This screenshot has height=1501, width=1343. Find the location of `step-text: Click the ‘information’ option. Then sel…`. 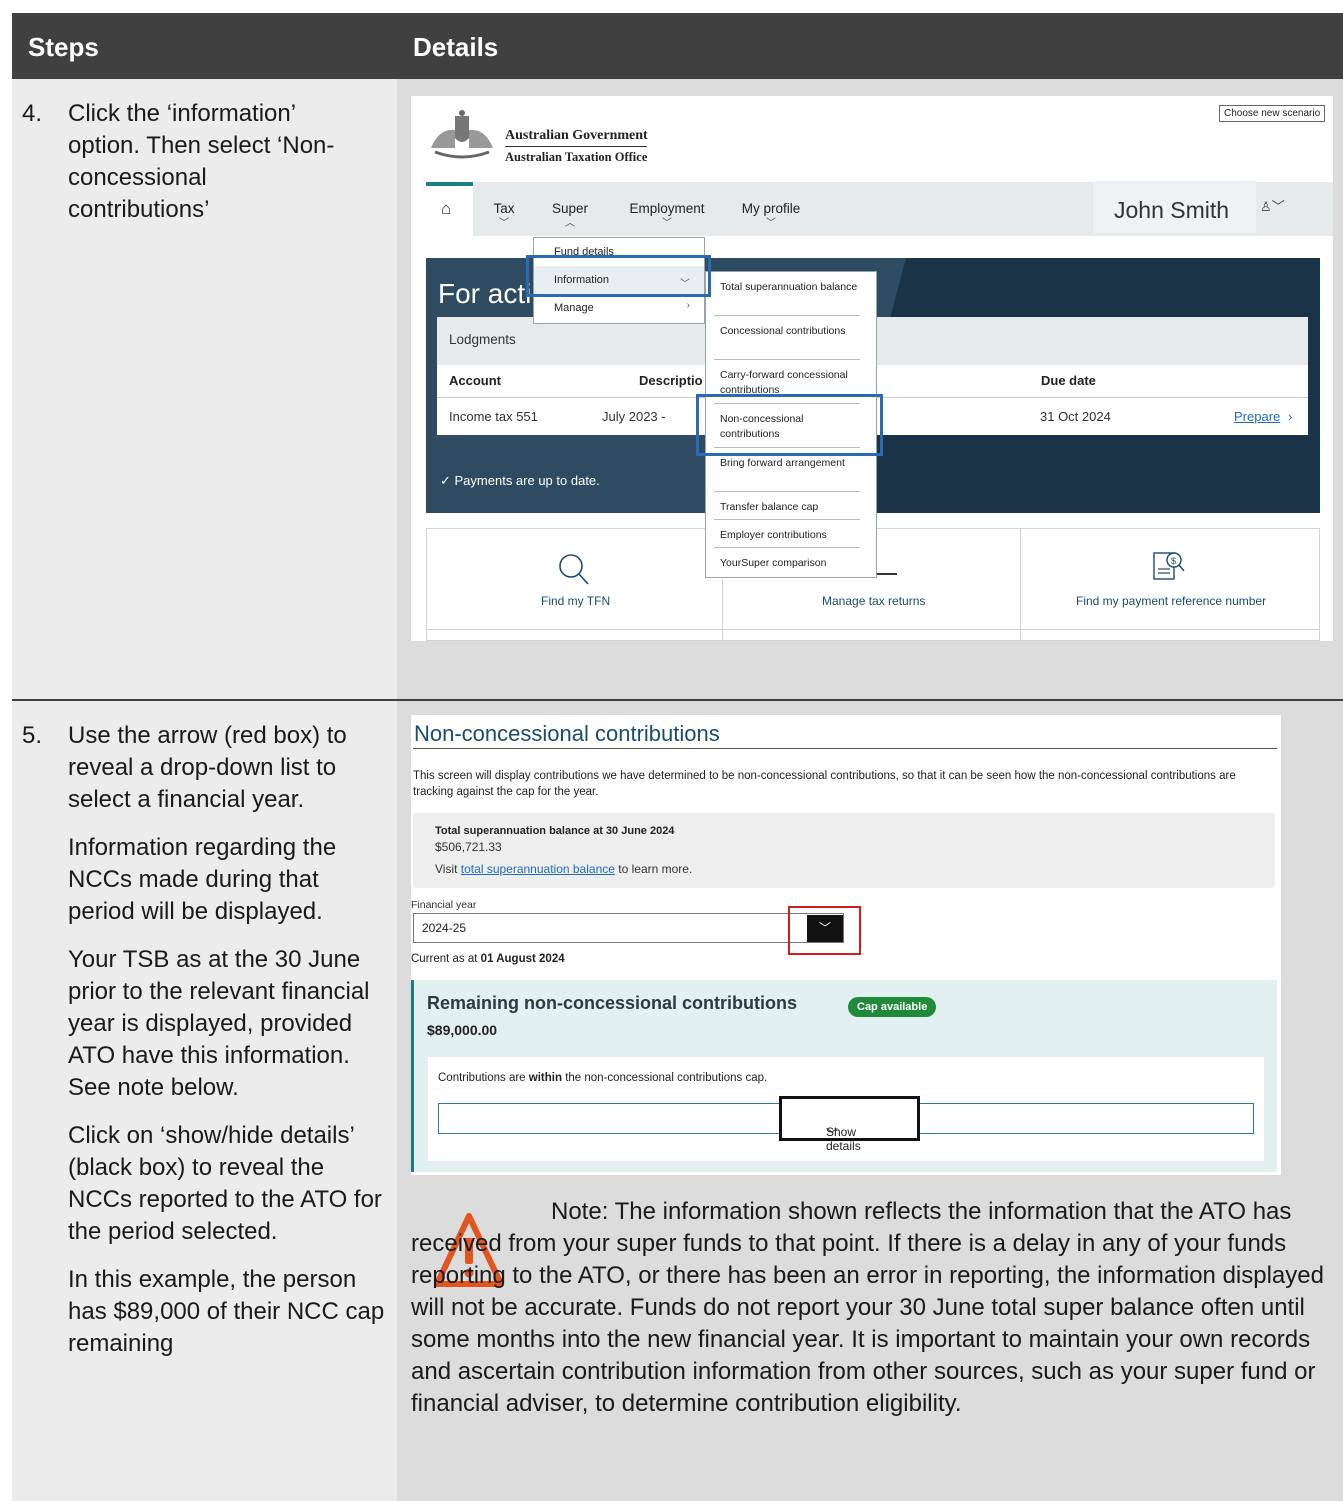

step-text: Click the ‘information’ option. Then sel… is located at coordinates (201, 161).